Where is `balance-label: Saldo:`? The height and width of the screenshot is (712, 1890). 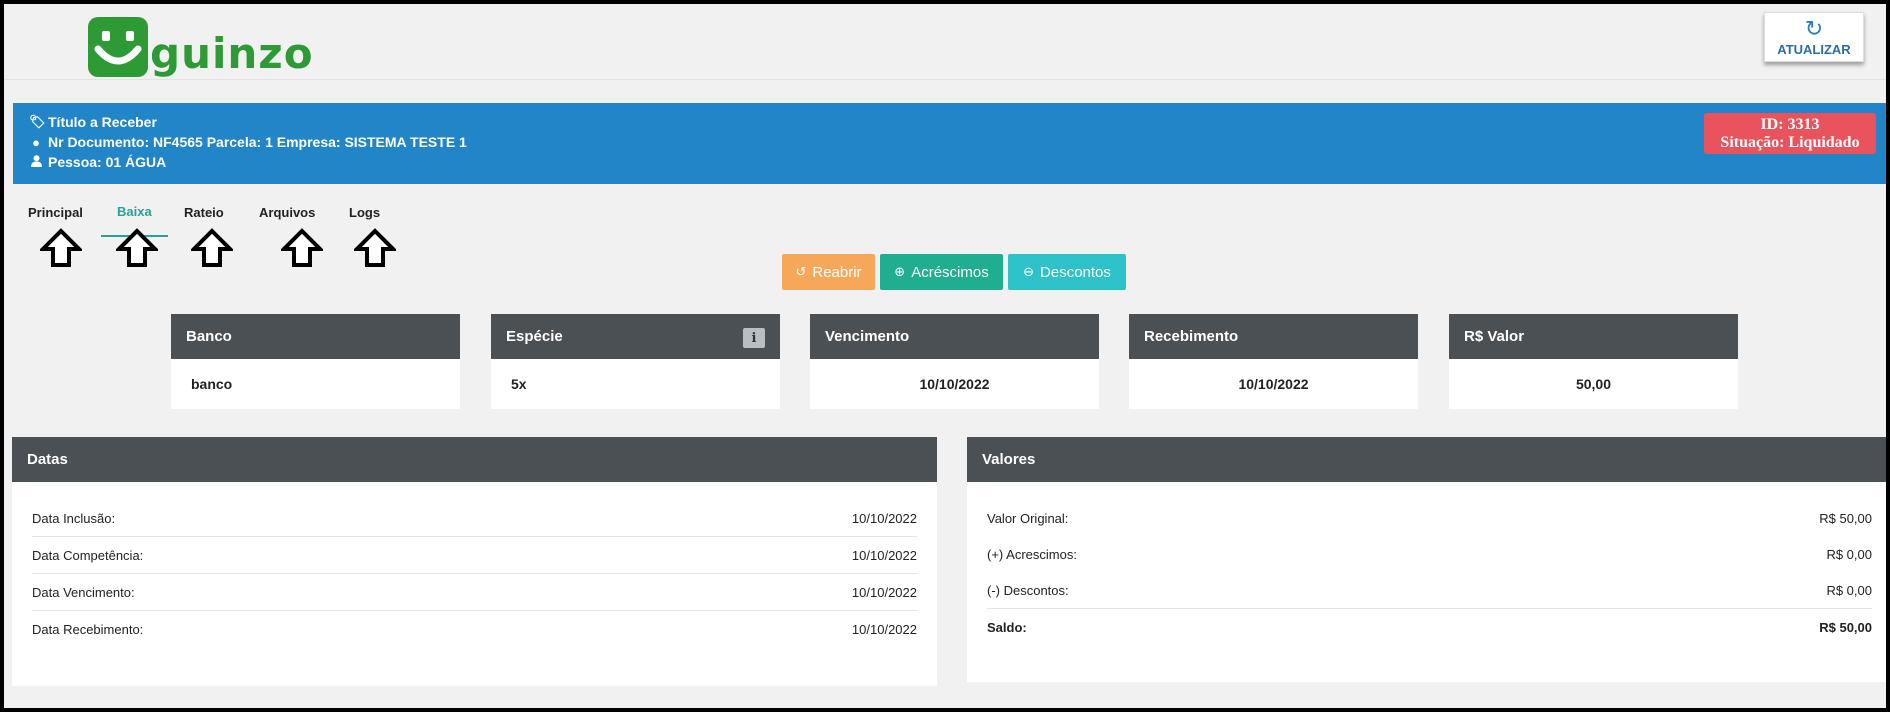
balance-label: Saldo: is located at coordinates (1007, 627).